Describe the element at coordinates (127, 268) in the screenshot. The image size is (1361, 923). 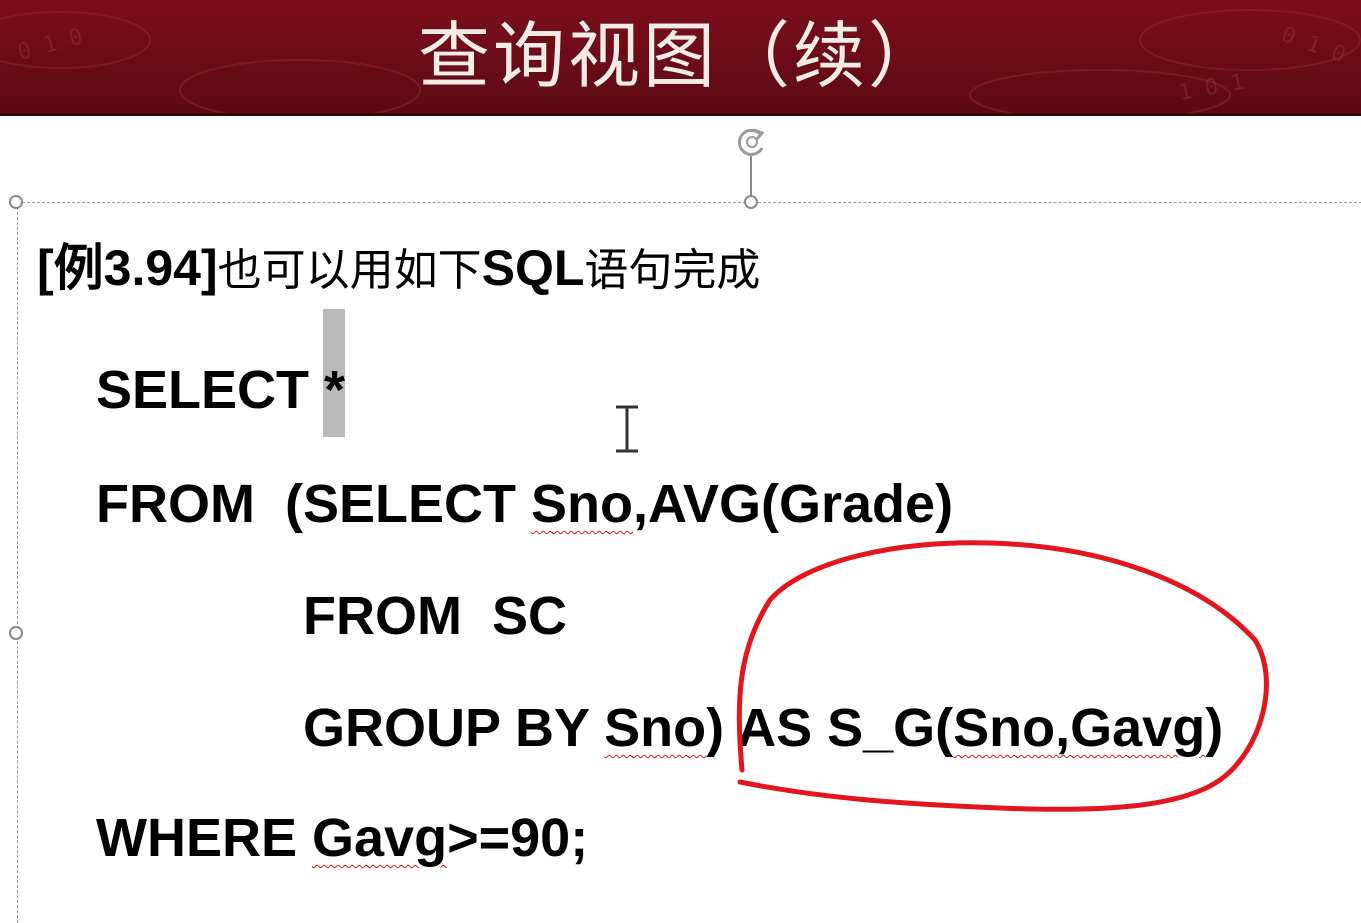
I see `example-id: [例3.94]` at that location.